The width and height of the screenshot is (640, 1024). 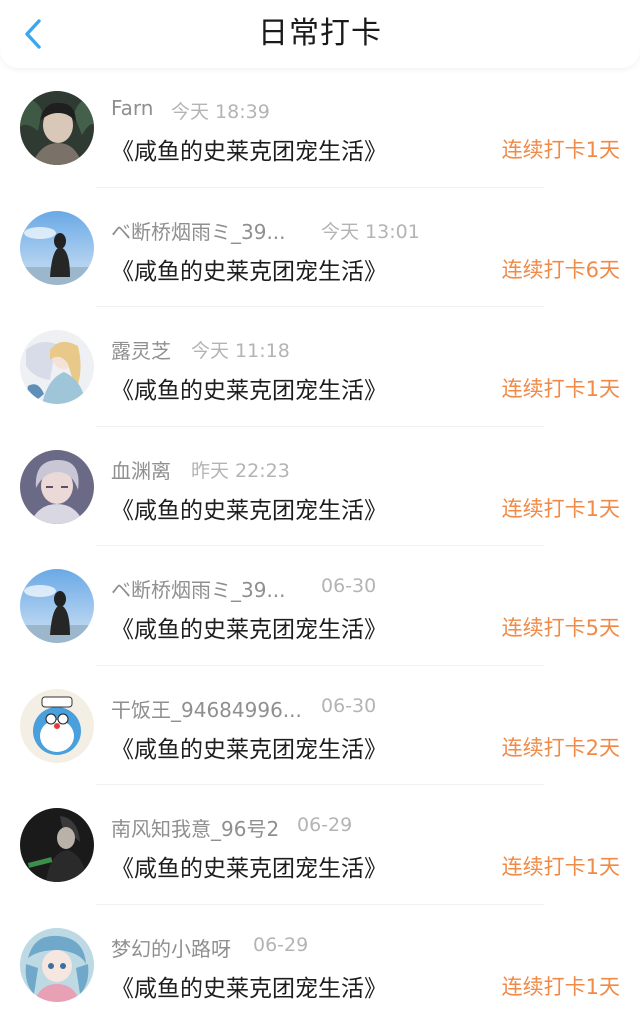 What do you see at coordinates (320, 964) in the screenshot?
I see `checkin-row: 梦幻的小路呀 06-29 《咸鱼的史莱克团宠生活》 连续打卡1天` at bounding box center [320, 964].